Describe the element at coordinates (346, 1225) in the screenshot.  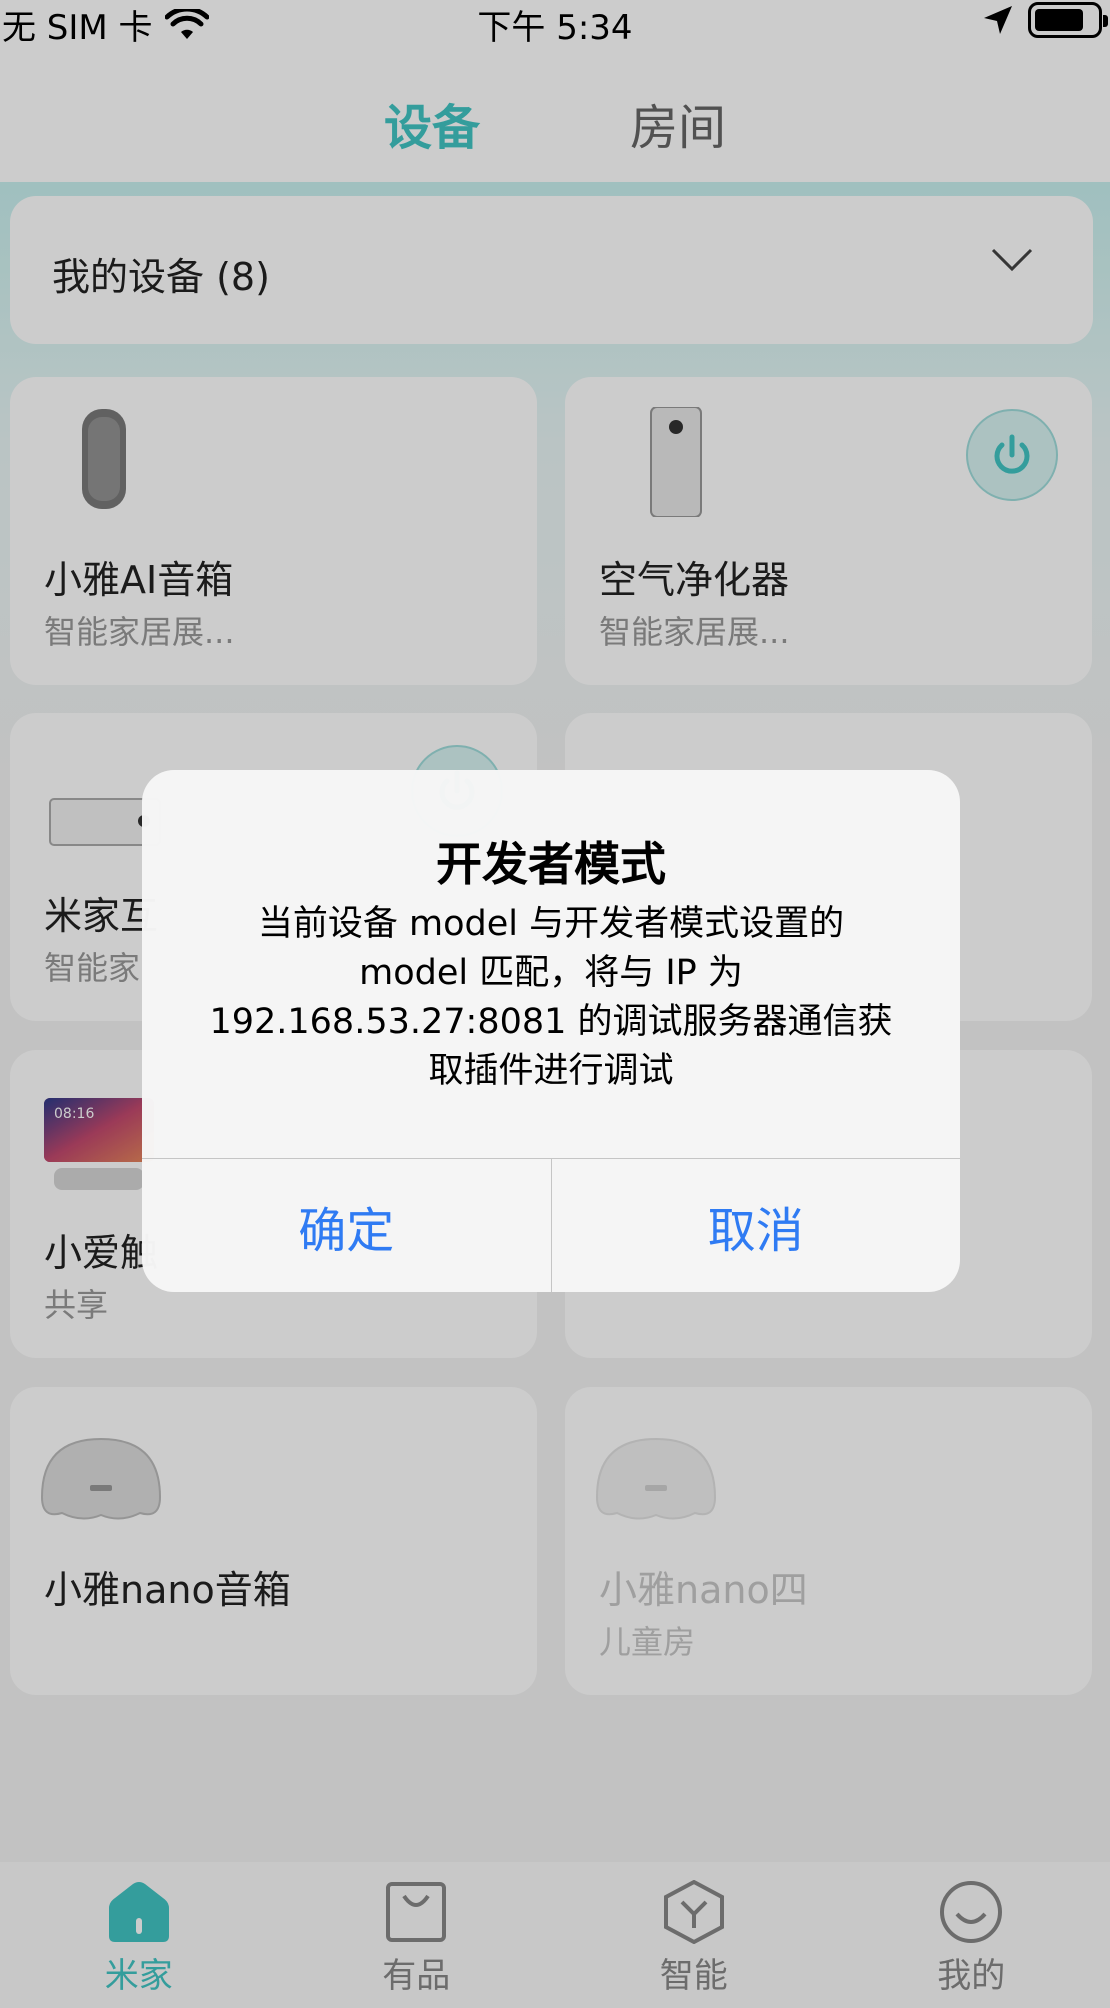
I see `confirm-button: 确定` at that location.